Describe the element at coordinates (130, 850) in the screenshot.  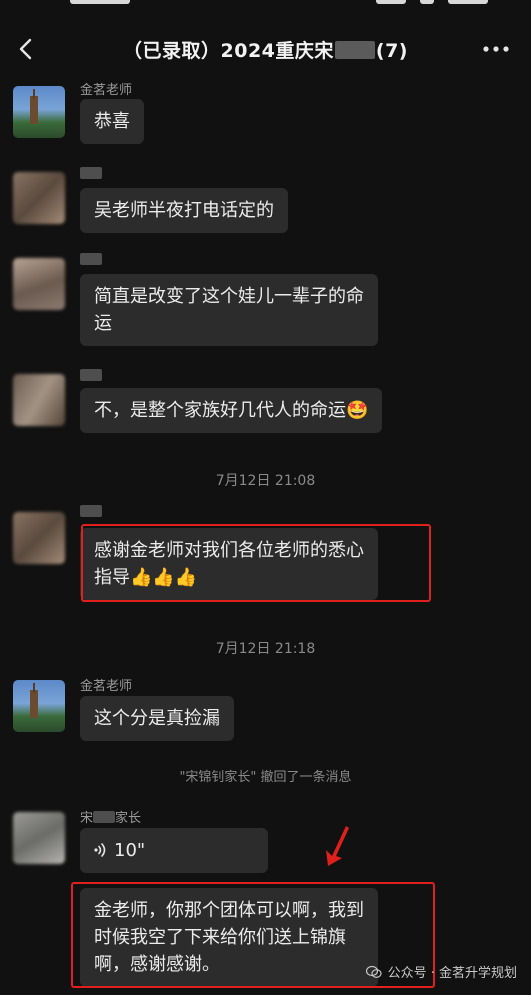
I see `voice-duration: 10"` at that location.